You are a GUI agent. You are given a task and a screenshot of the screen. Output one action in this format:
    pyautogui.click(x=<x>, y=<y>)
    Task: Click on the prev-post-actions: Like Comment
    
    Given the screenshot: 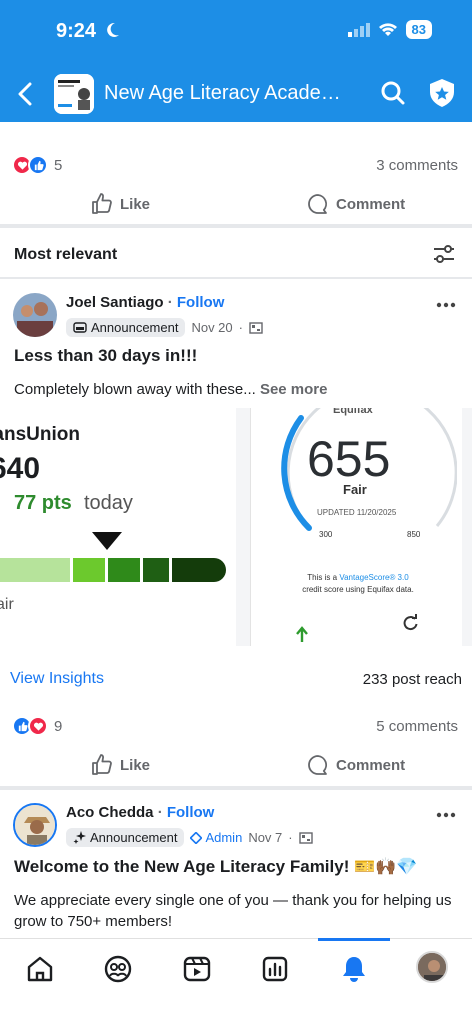 What is the action you would take?
    pyautogui.click(x=236, y=204)
    